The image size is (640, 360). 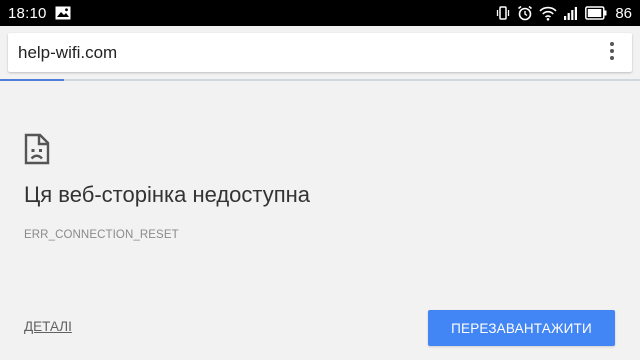 What do you see at coordinates (37, 151) in the screenshot?
I see `sad-page-icon` at bounding box center [37, 151].